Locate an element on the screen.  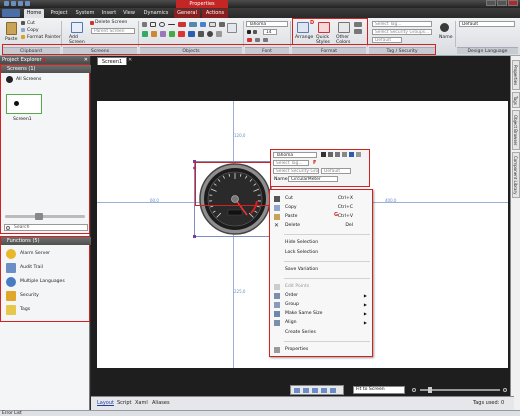
design-language-combo: Default is located at coordinates (487, 24).